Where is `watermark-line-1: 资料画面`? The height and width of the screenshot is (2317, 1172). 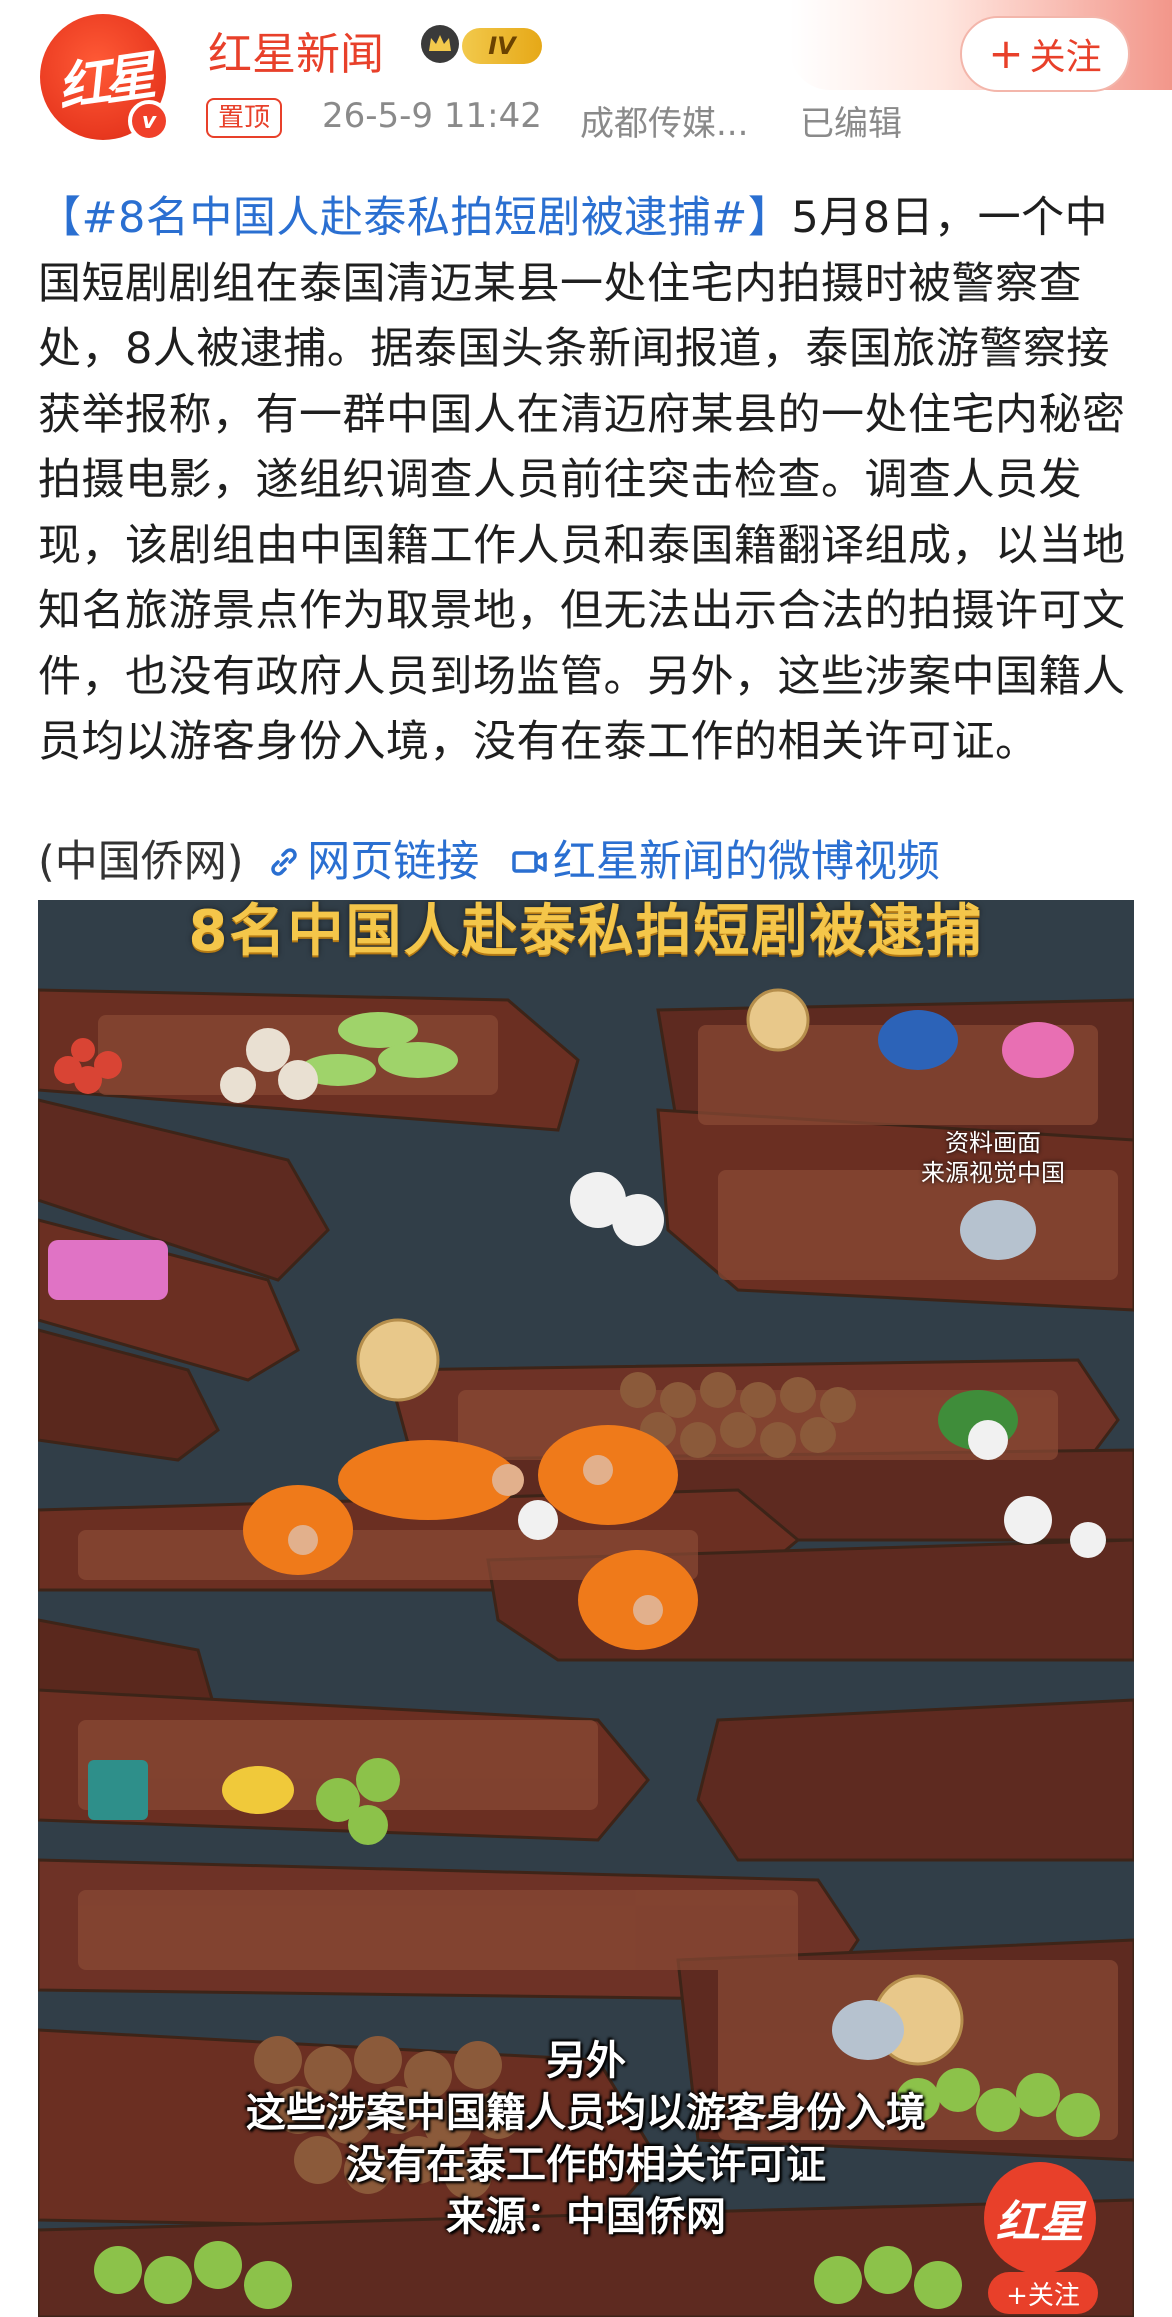
watermark-line-1: 资料画面 is located at coordinates (993, 1143).